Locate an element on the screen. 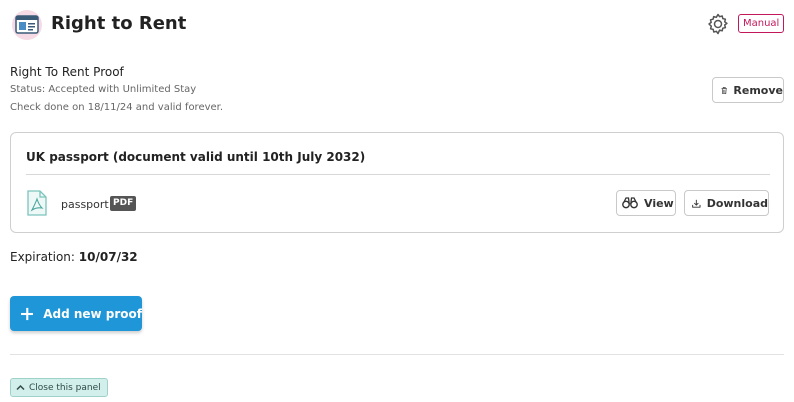  file-type-badge: PDF is located at coordinates (123, 203).